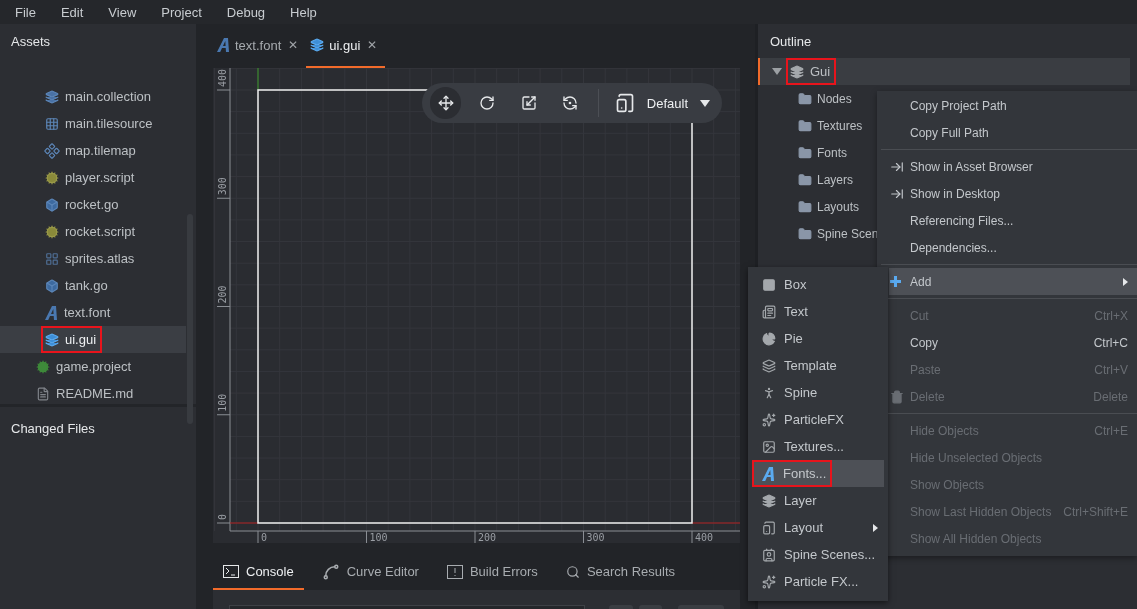 This screenshot has height=609, width=1137. Describe the element at coordinates (840, 125) in the screenshot. I see `node-name: Textures` at that location.